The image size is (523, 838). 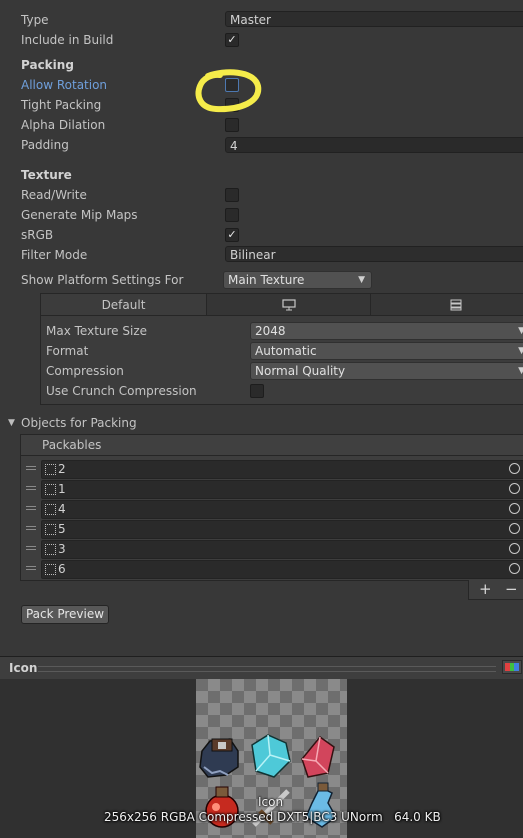 I want to click on preview-header: Icon, so click(x=261, y=668).